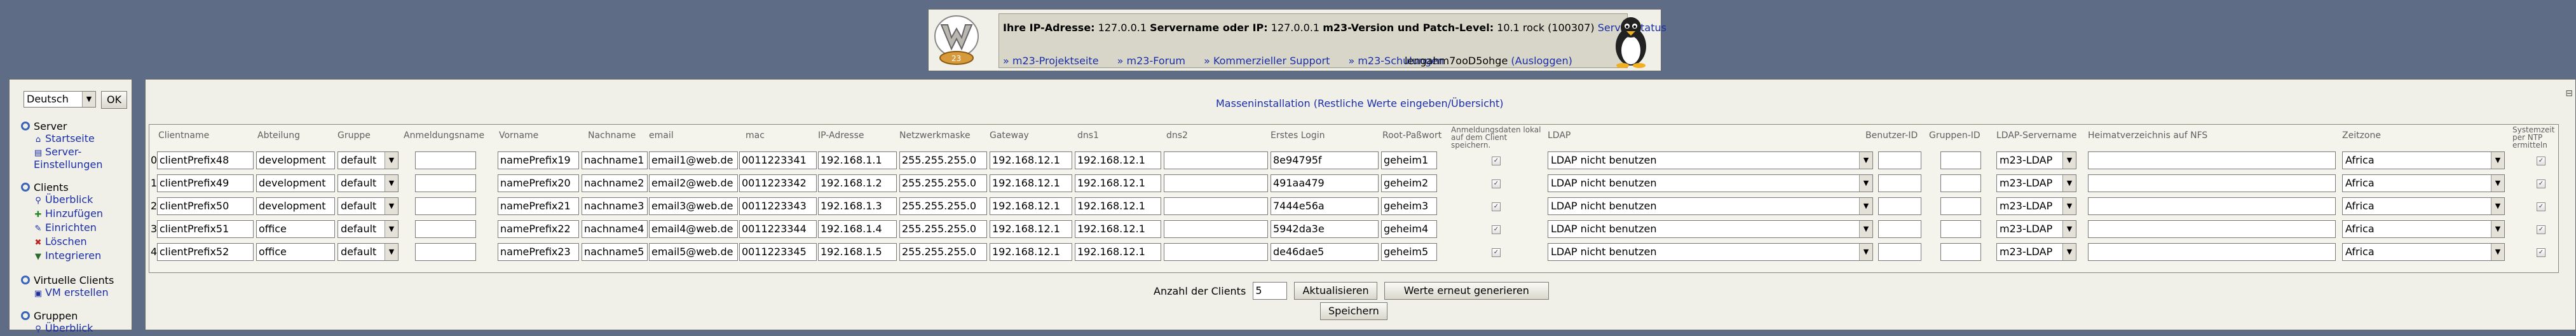  I want to click on root-passwort-field: geheim4, so click(1409, 229).